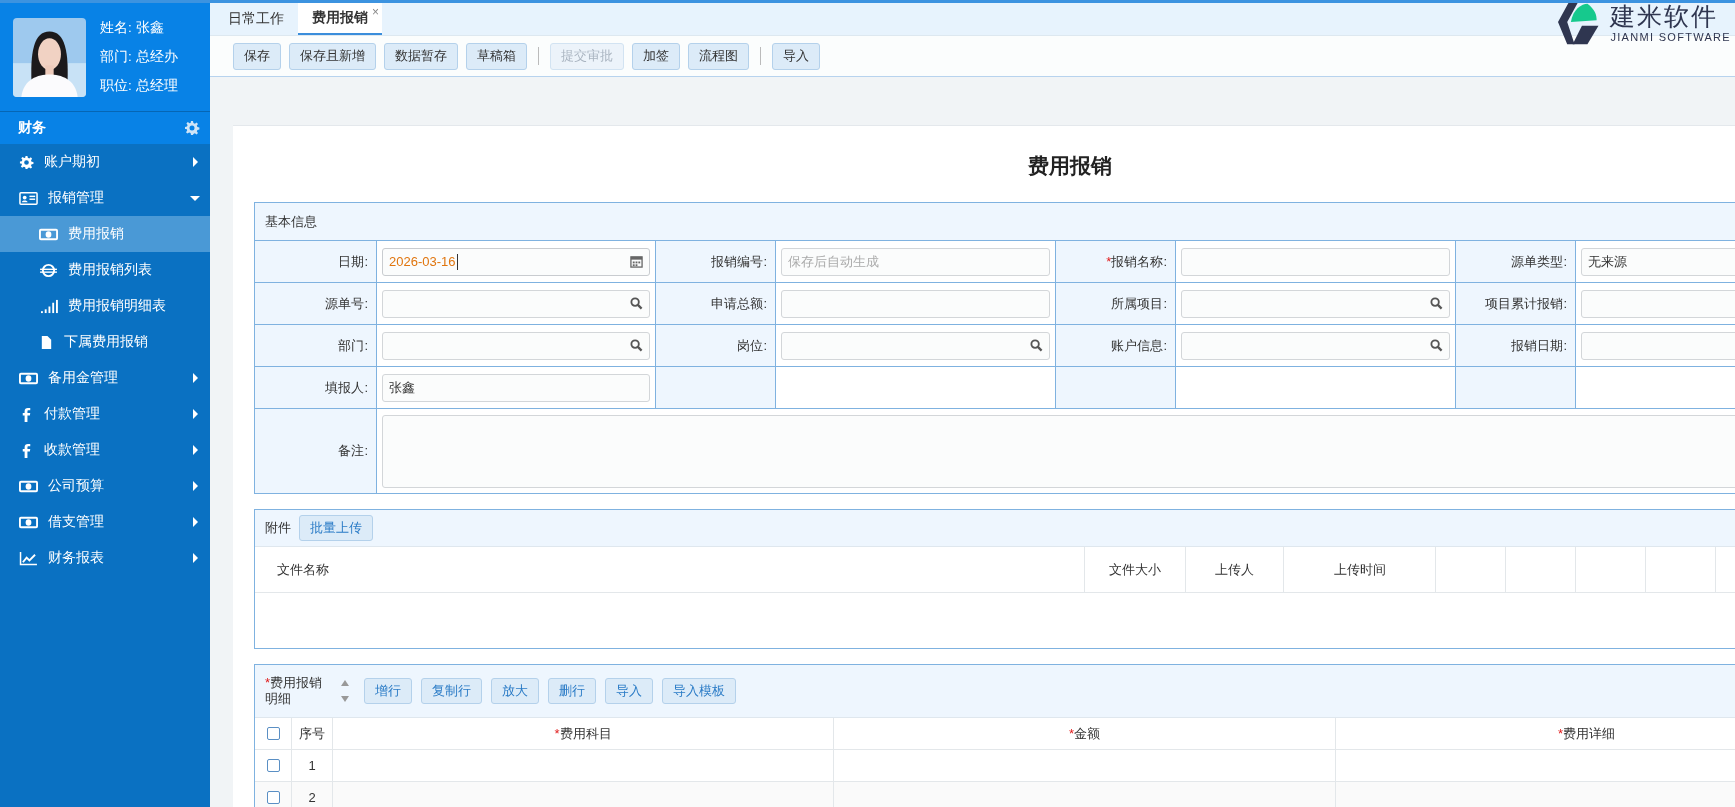 Image resolution: width=1735 pixels, height=807 pixels. What do you see at coordinates (1069, 166) in the screenshot?
I see `form-title: 费用报销` at bounding box center [1069, 166].